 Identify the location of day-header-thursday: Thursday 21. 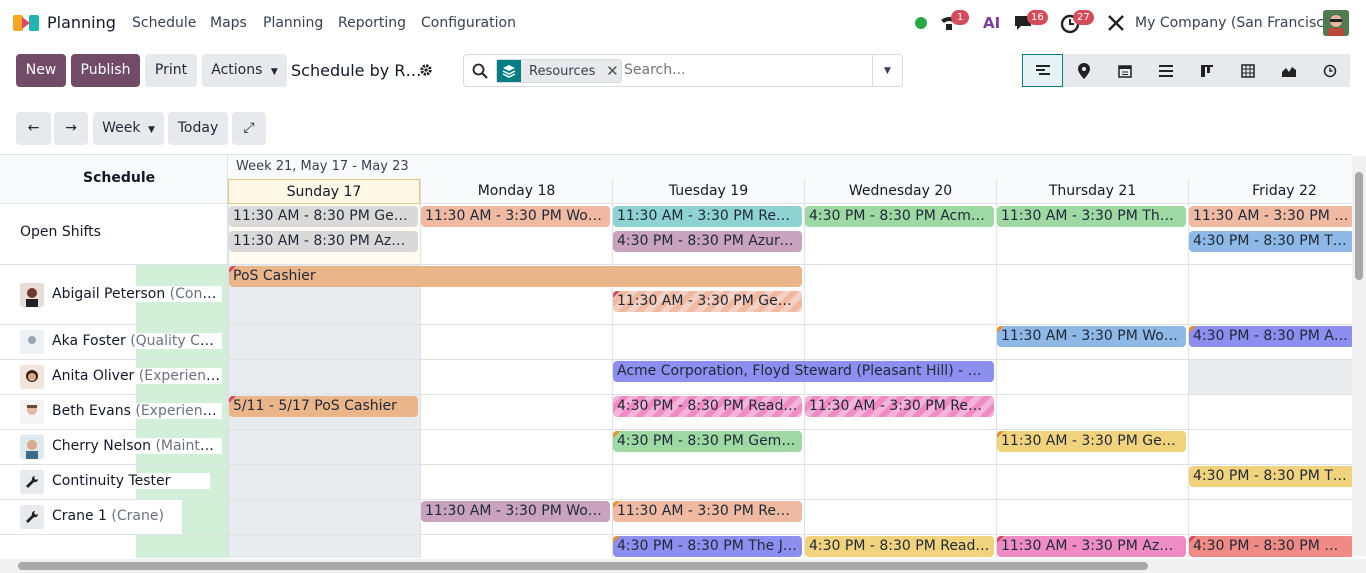
(1092, 191).